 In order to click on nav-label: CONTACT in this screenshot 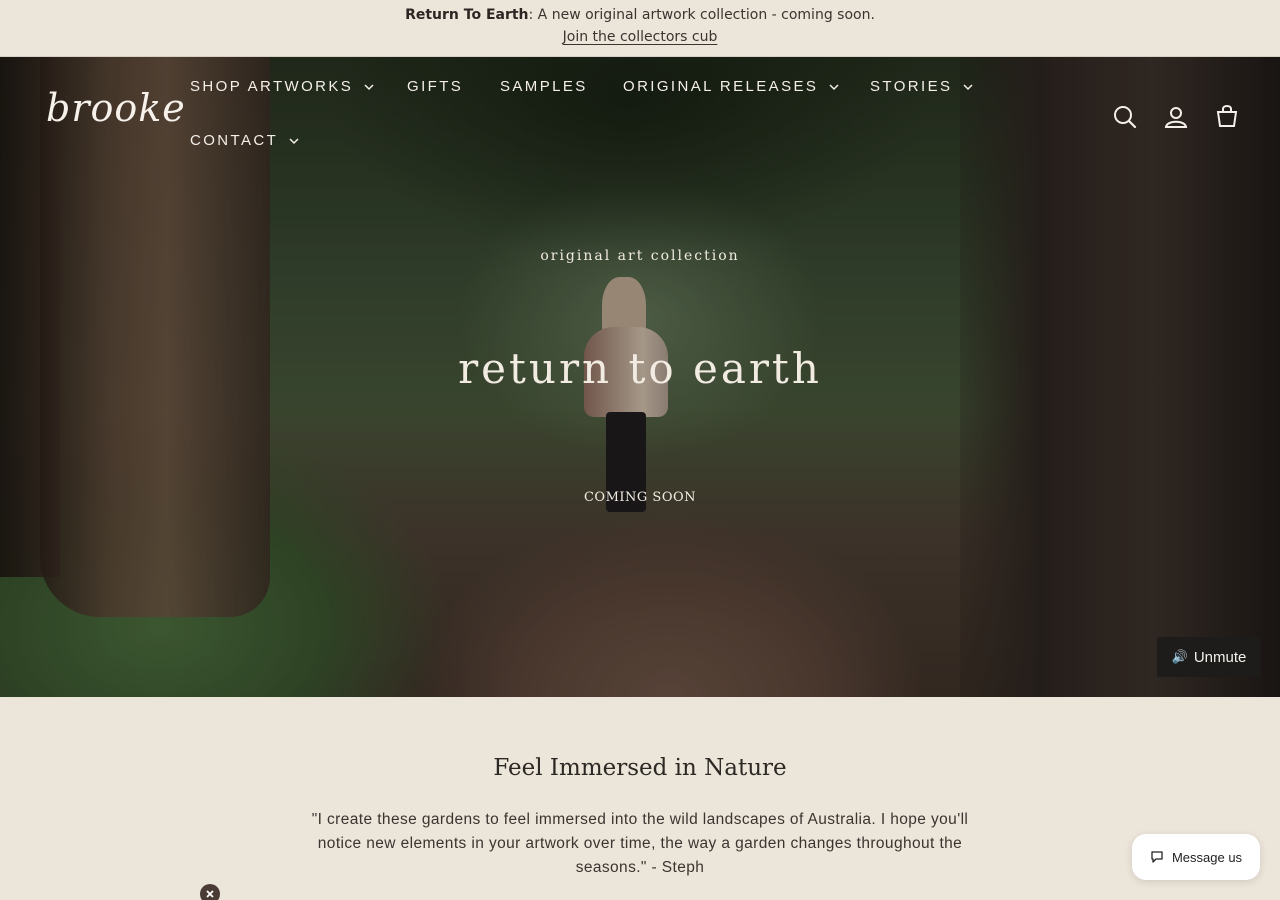, I will do `click(234, 140)`.